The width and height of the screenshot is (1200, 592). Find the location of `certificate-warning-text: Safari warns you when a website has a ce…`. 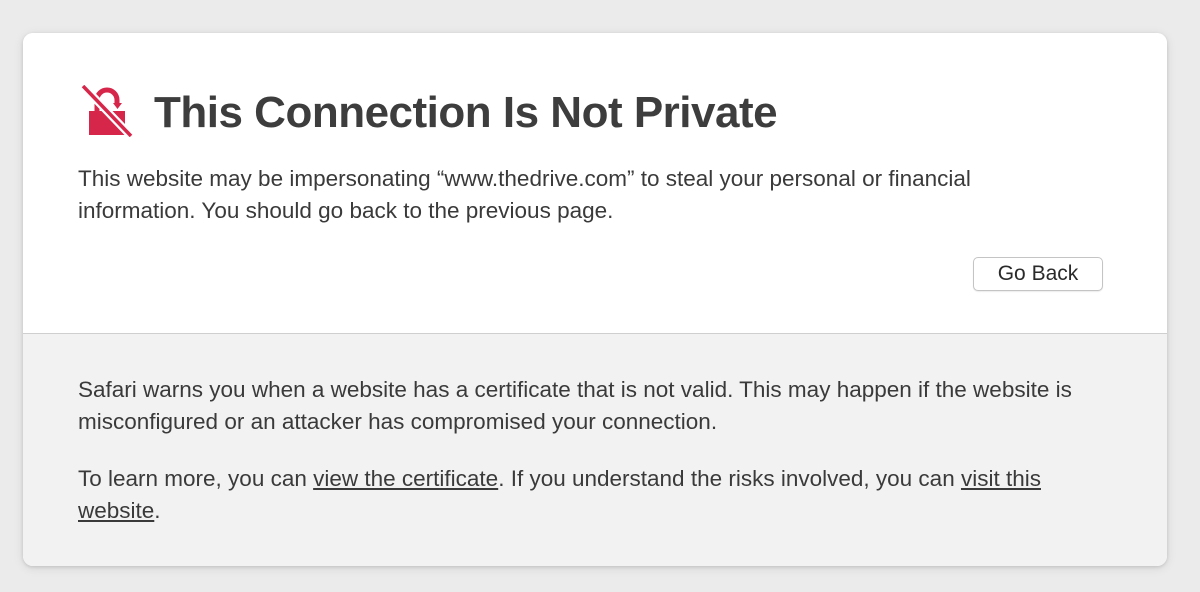

certificate-warning-text: Safari warns you when a website has a ce… is located at coordinates (575, 405).